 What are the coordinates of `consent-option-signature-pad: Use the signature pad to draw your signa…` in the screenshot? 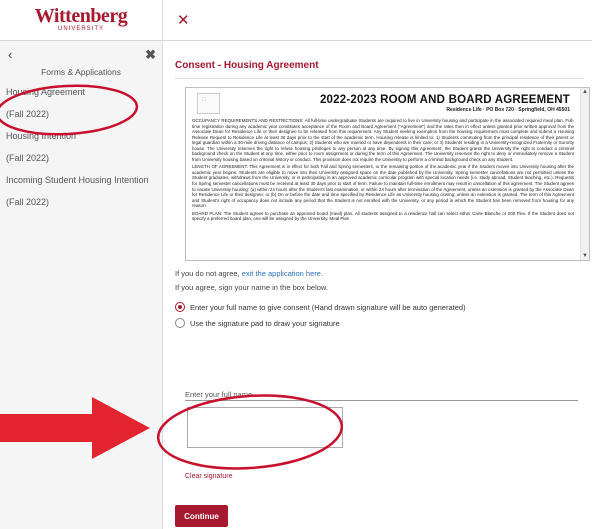 It's located at (257, 323).